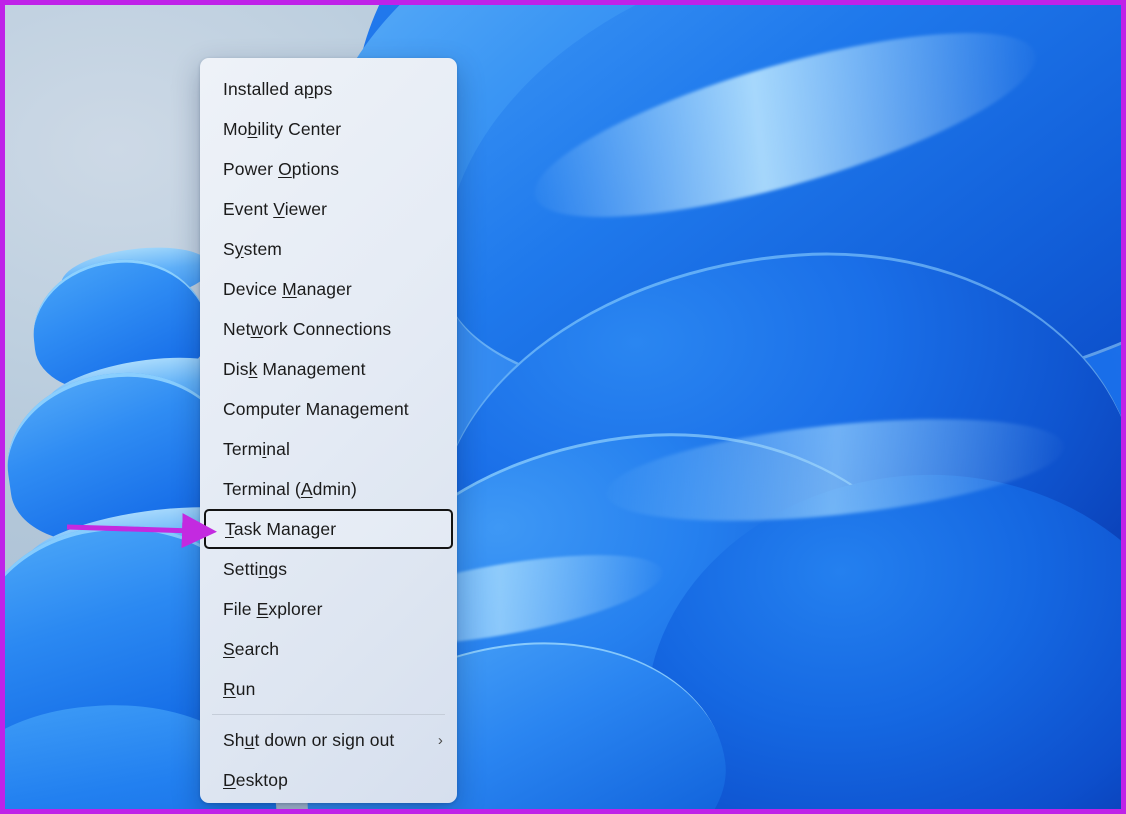  Describe the element at coordinates (252, 248) in the screenshot. I see `menu-item-label: System` at that location.